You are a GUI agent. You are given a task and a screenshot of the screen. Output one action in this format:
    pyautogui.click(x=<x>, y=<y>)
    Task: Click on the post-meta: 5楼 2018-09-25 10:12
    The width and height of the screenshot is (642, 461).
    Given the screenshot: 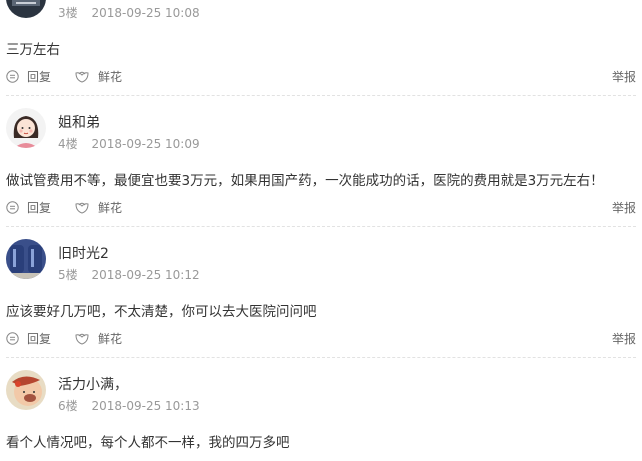 What is the action you would take?
    pyautogui.click(x=129, y=274)
    